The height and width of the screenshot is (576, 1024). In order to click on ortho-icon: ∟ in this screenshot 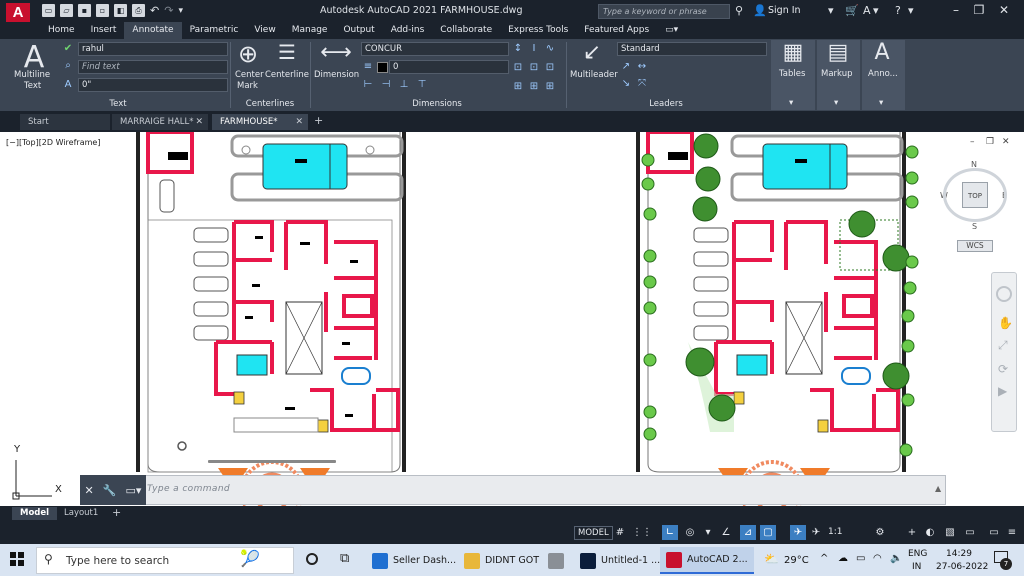, I will do `click(670, 532)`.